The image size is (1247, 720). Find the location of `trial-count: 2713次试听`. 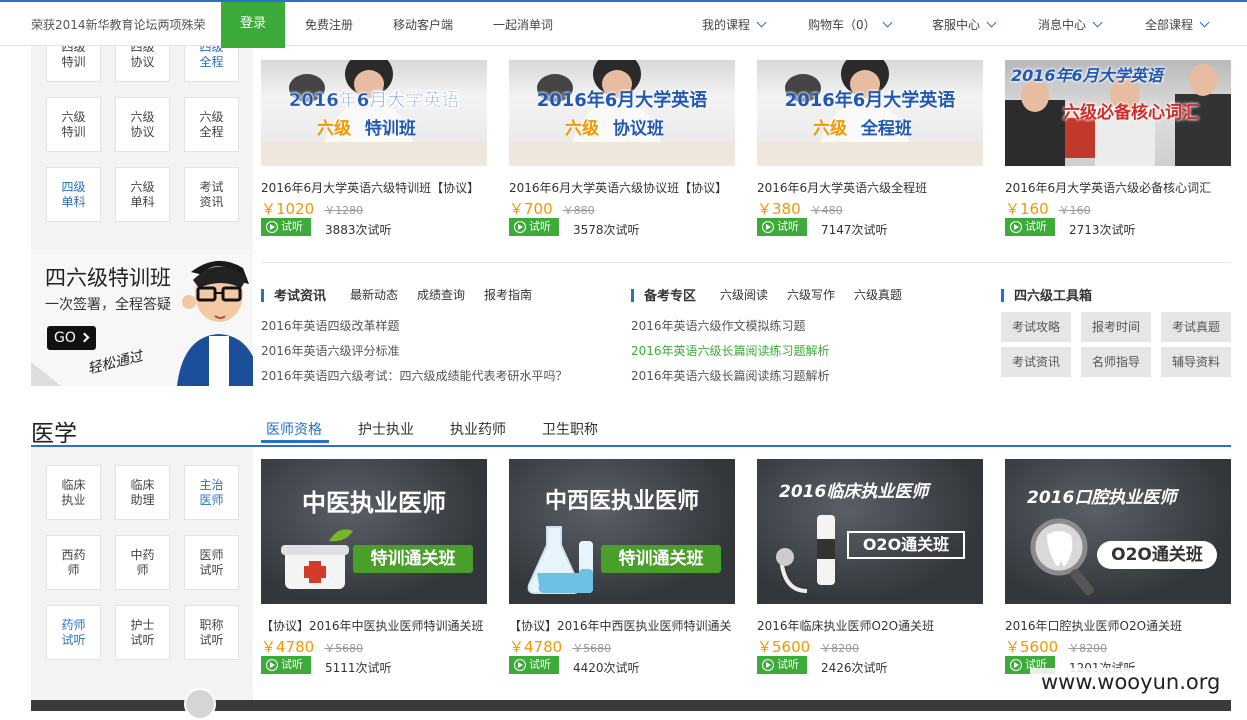

trial-count: 2713次试听 is located at coordinates (1102, 230).